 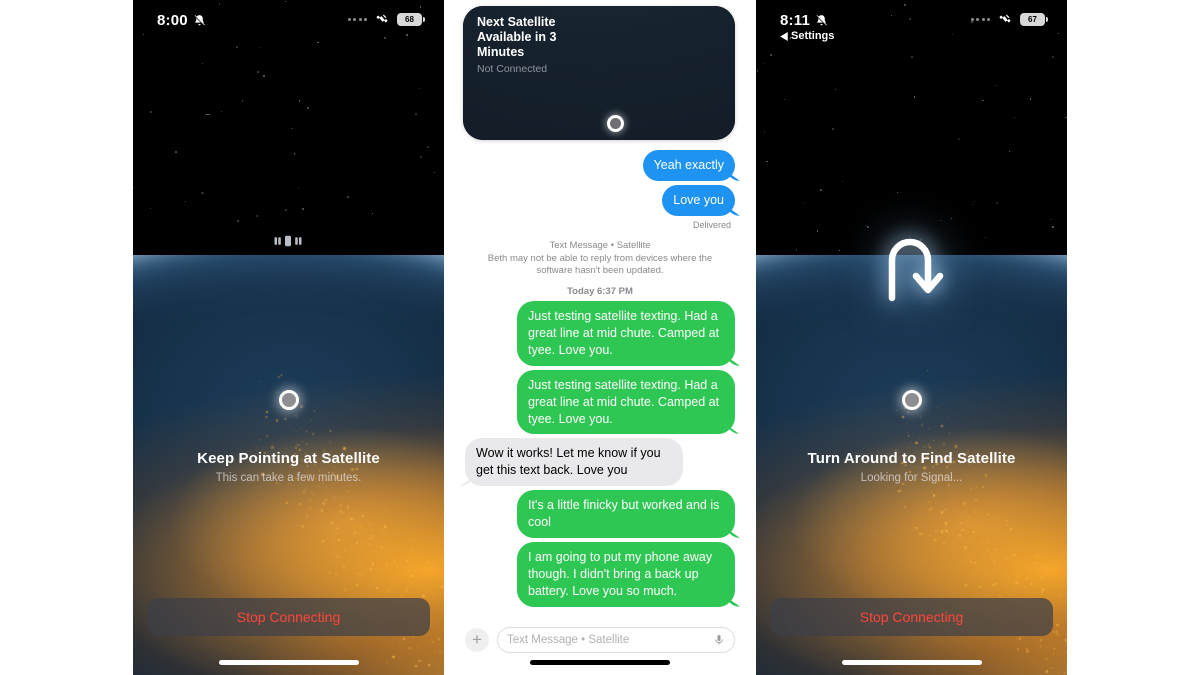 What do you see at coordinates (600, 292) in the screenshot?
I see `thread-timestamp: Today 6:37 PM` at bounding box center [600, 292].